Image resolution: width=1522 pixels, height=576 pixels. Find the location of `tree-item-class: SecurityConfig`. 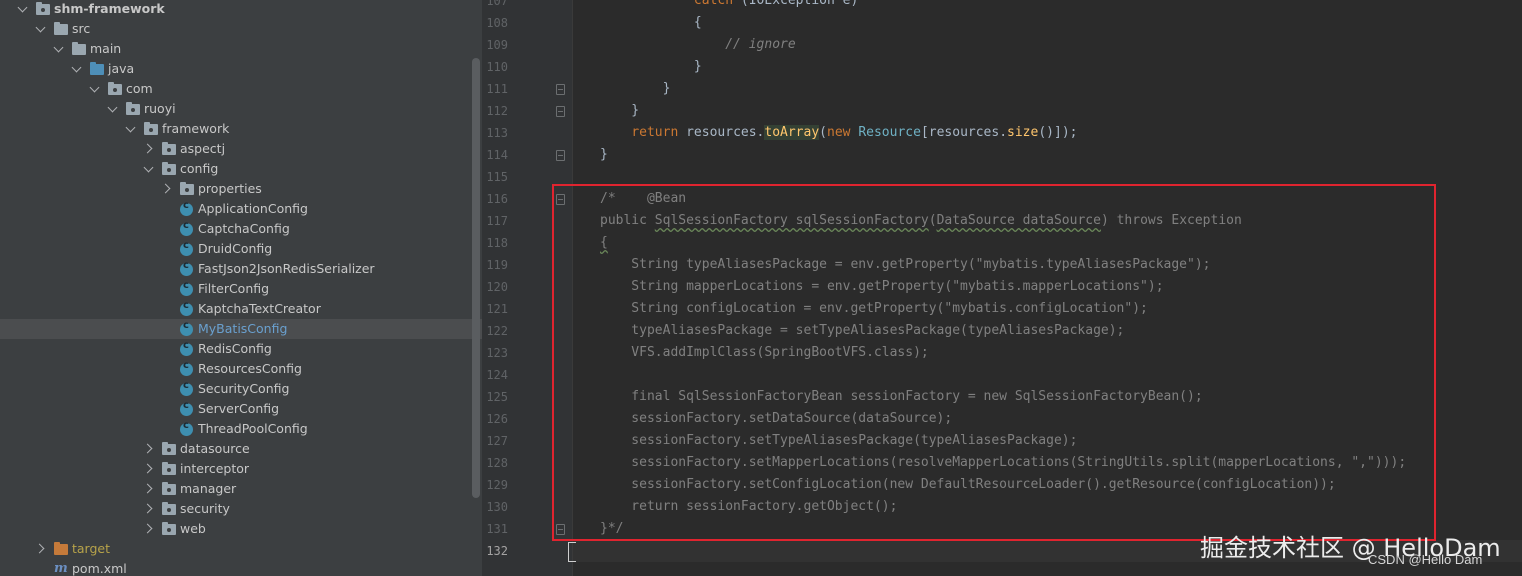

tree-item-class: SecurityConfig is located at coordinates (241, 389).